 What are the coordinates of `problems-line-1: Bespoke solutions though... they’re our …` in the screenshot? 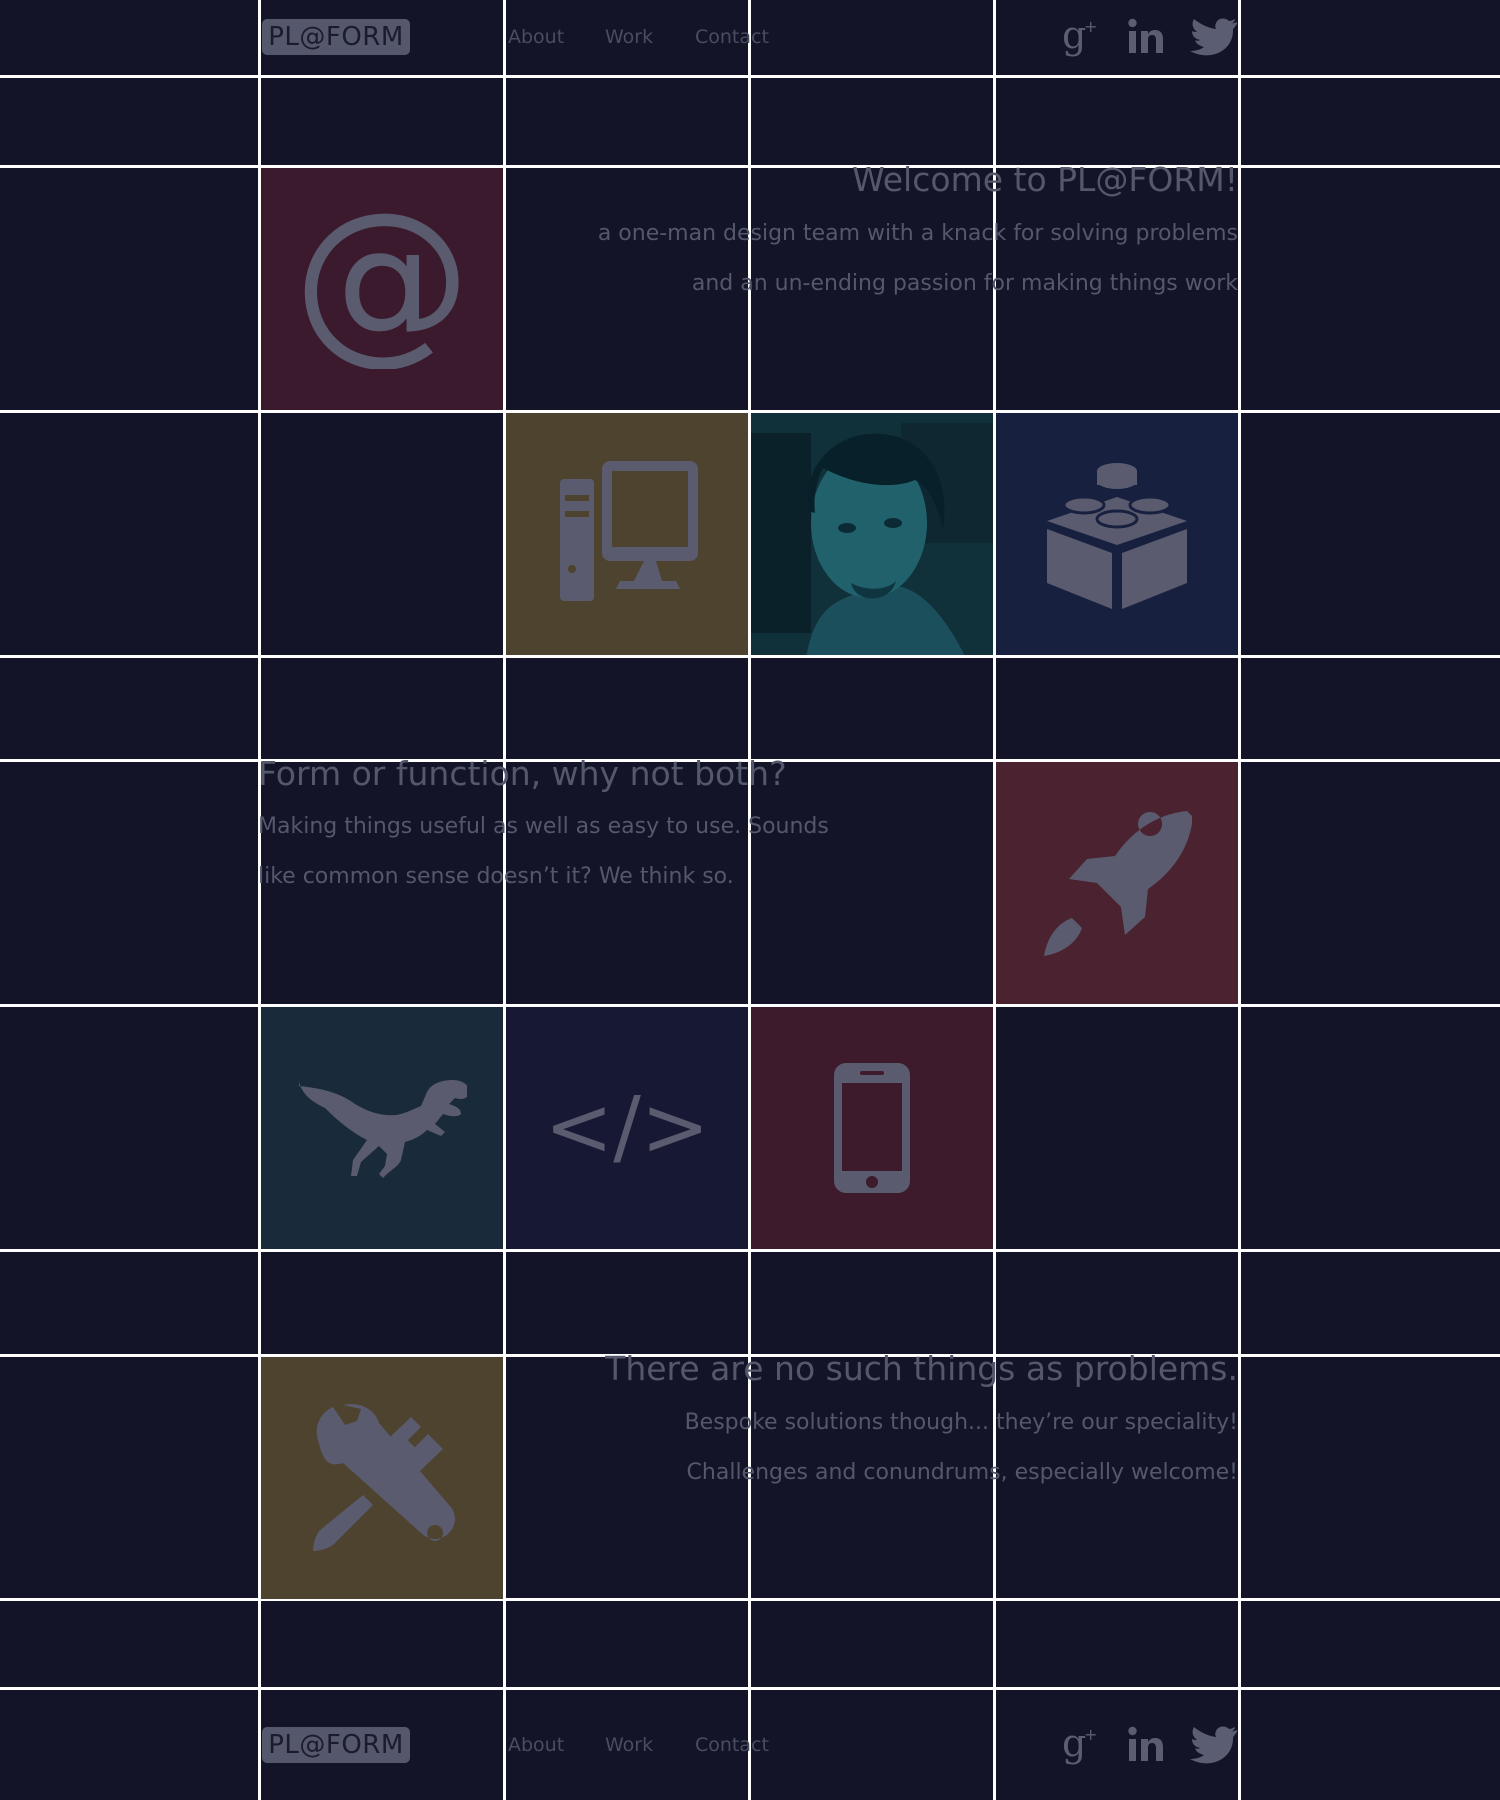 It's located at (961, 1422).